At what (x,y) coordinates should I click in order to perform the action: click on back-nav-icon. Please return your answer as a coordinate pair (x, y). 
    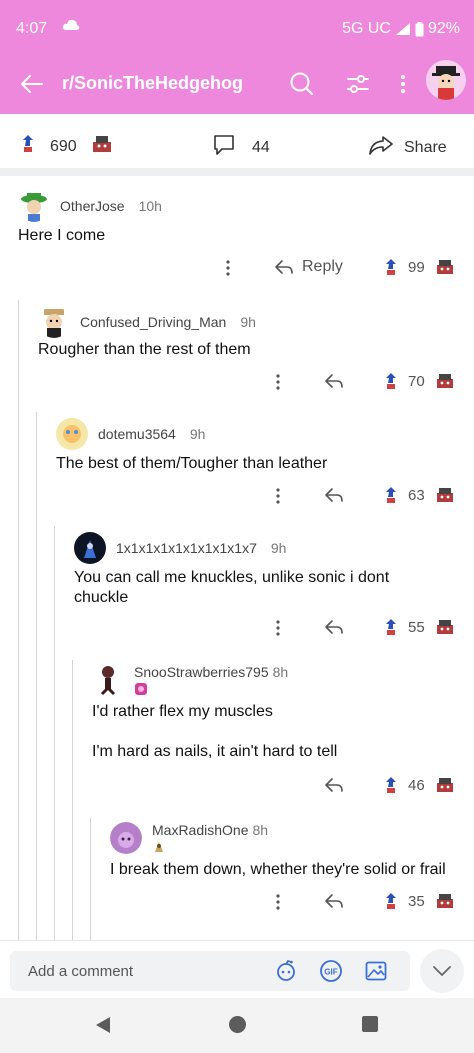
    Looking at the image, I should click on (103, 1027).